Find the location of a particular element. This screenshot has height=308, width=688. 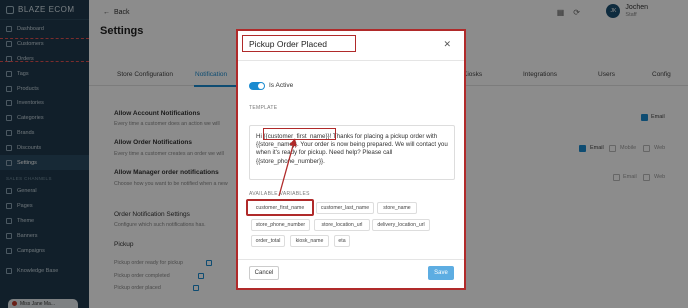

variables-label: AVAILABLE VARIABLES is located at coordinates (279, 194).